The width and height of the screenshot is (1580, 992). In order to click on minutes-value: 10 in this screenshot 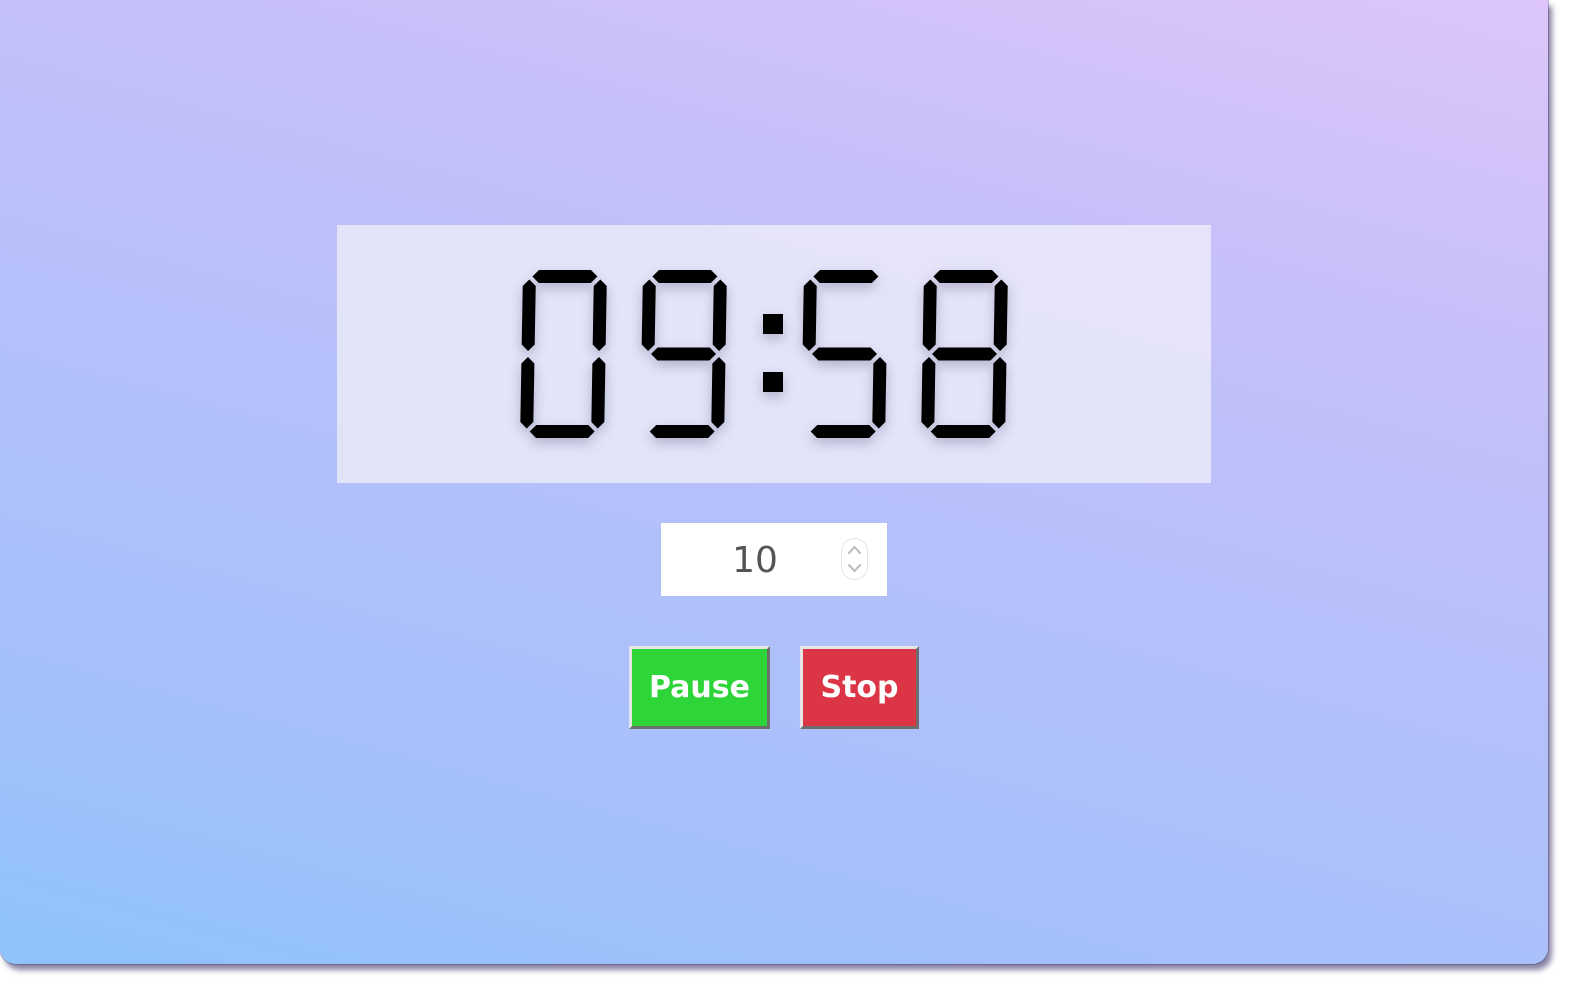, I will do `click(755, 559)`.